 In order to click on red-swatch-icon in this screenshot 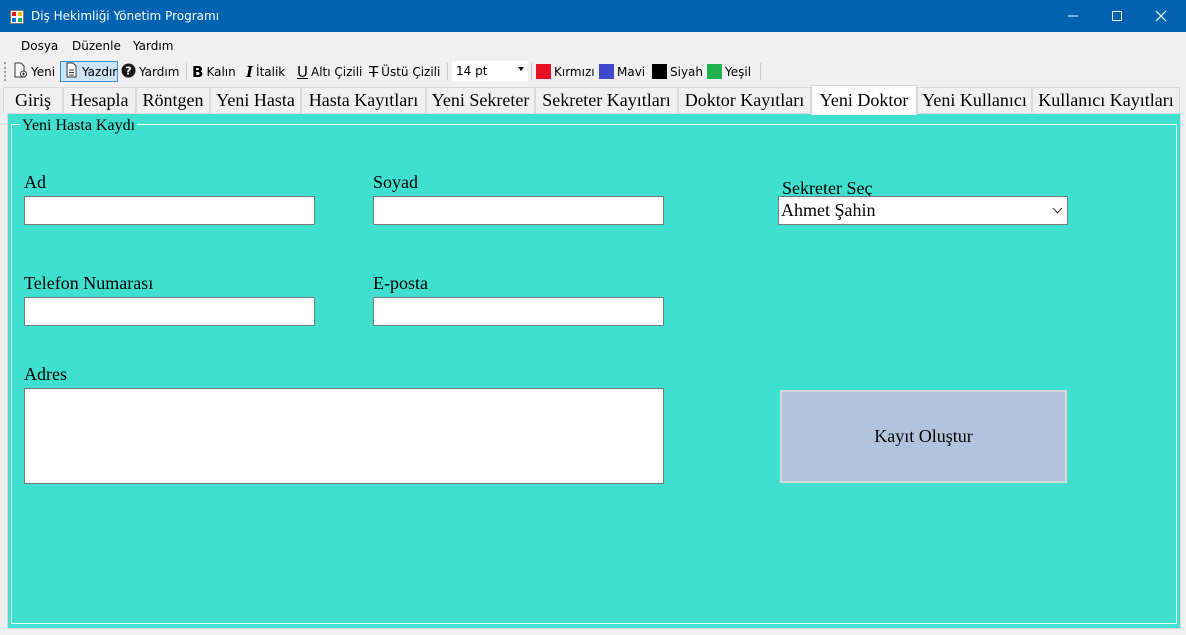, I will do `click(543, 71)`.